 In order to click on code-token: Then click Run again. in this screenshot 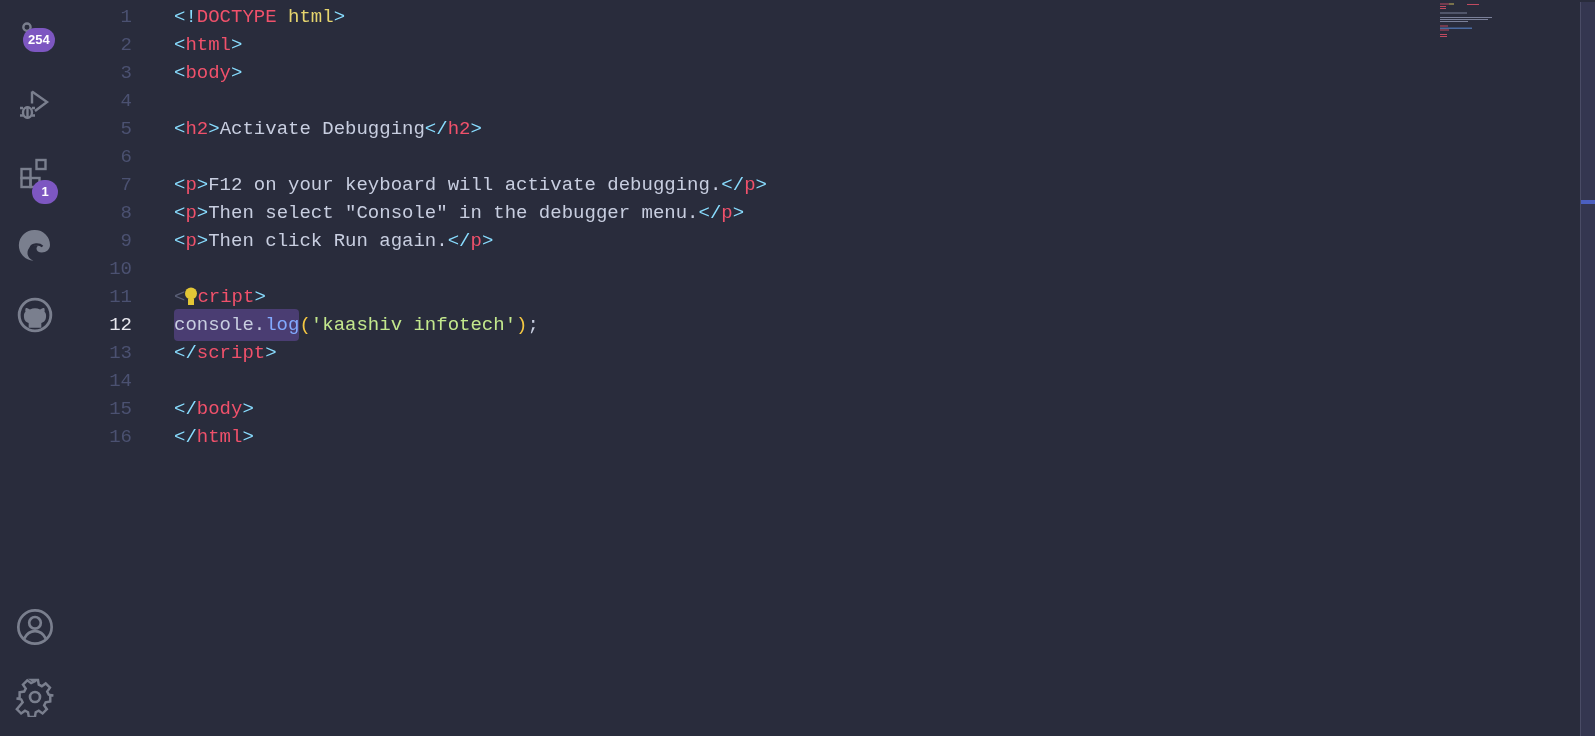, I will do `click(328, 241)`.